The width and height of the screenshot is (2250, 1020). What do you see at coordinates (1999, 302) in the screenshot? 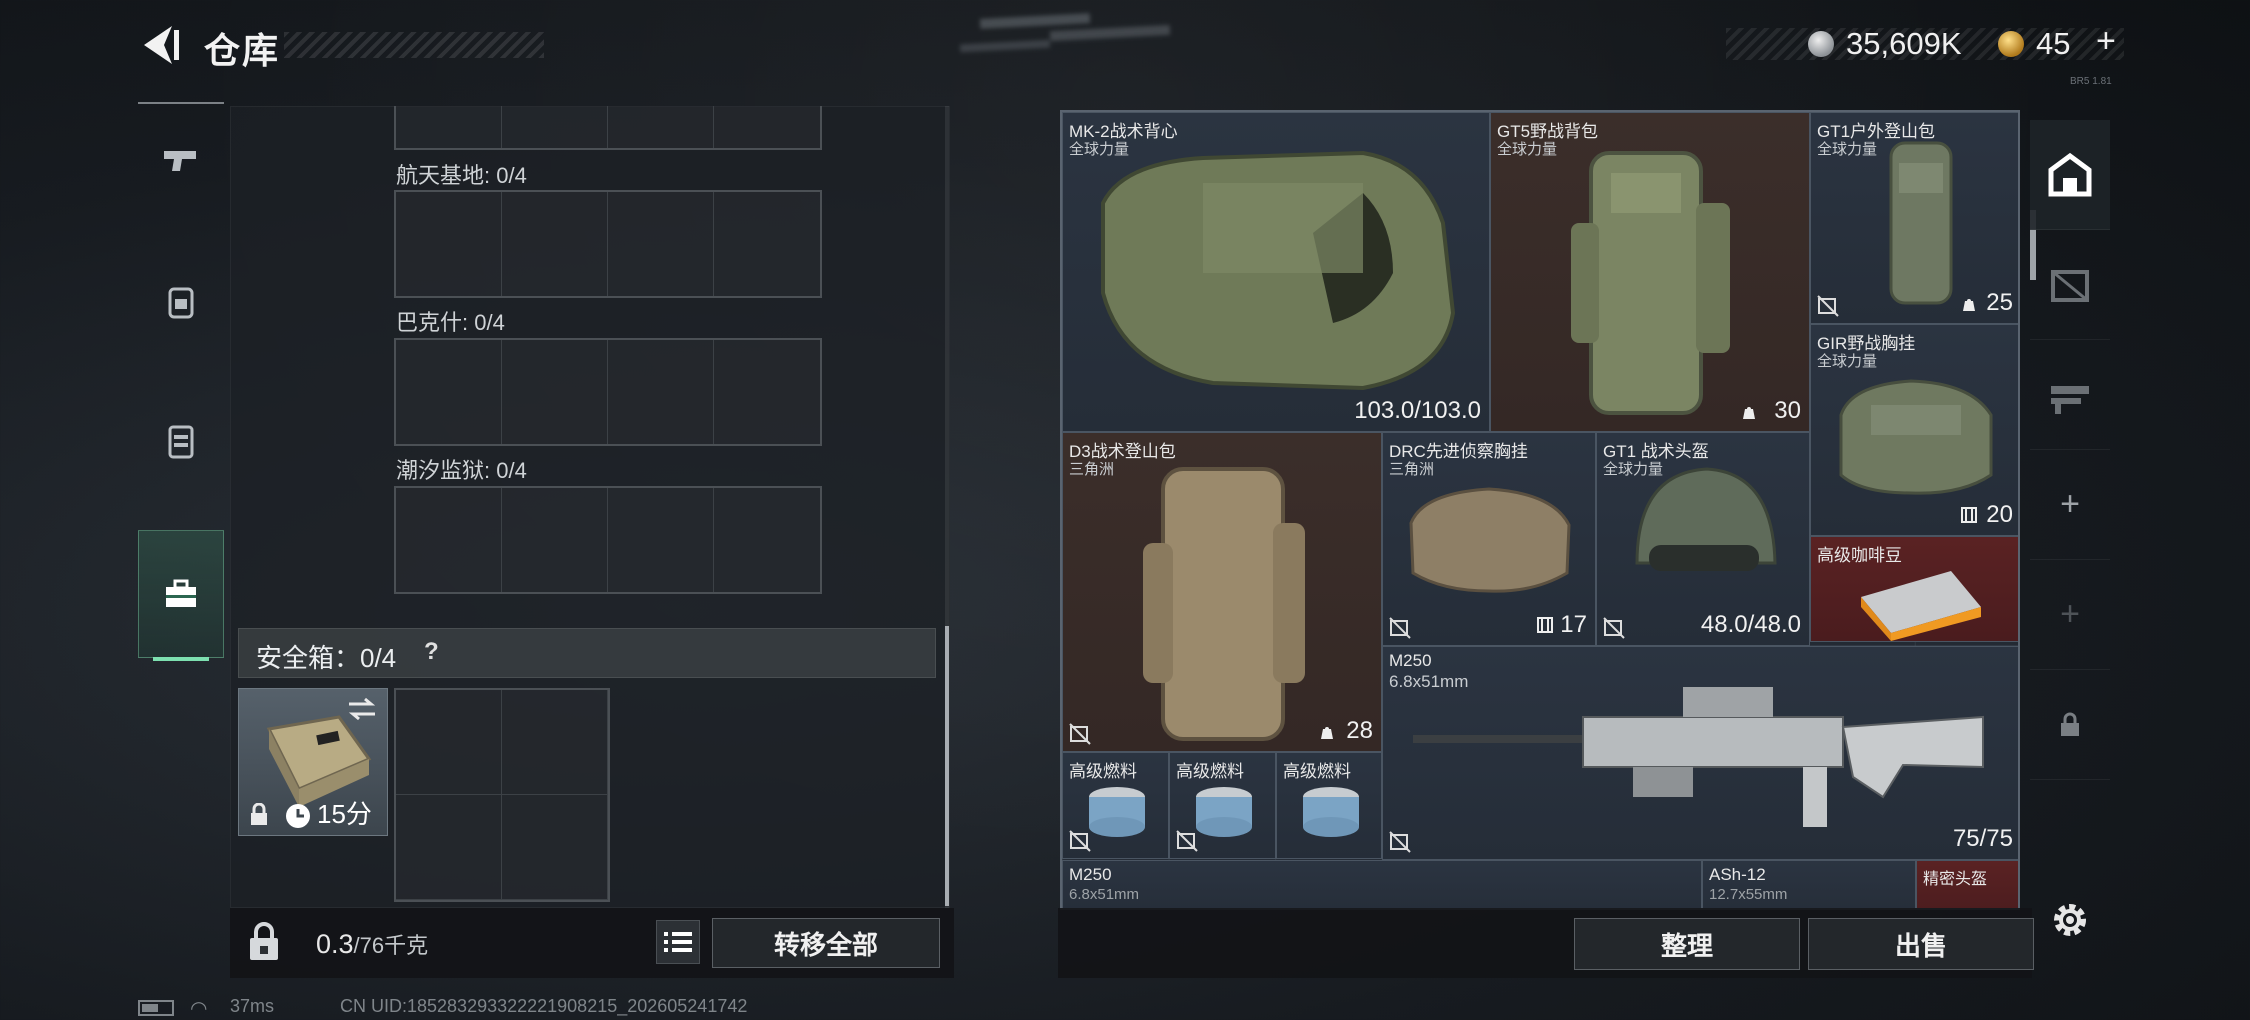
I see `item-capacity: 25` at bounding box center [1999, 302].